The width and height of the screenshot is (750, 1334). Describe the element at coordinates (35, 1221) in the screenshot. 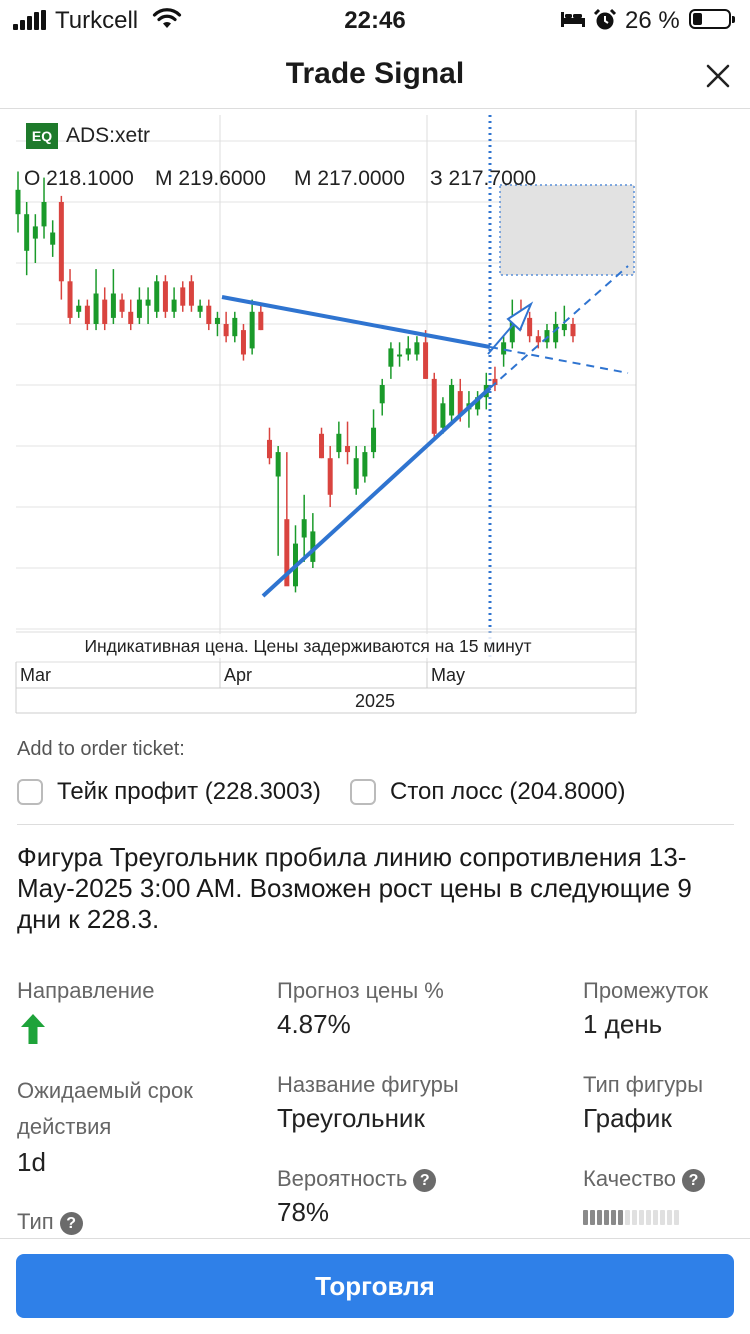

I see `type-label: Тип` at that location.